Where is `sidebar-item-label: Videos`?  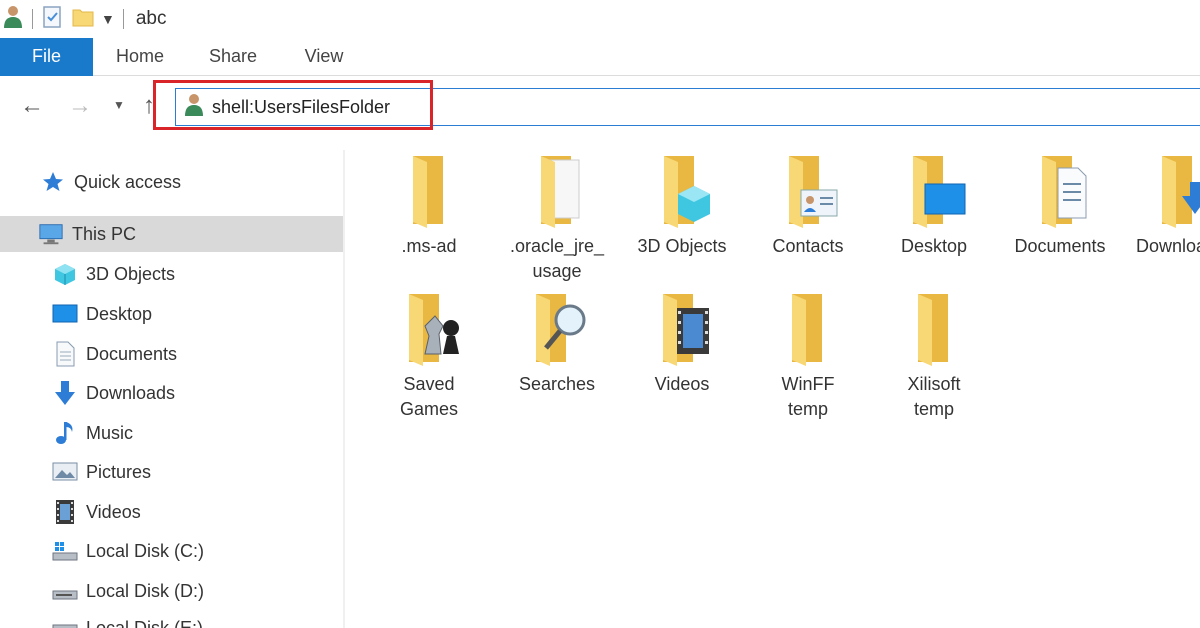 sidebar-item-label: Videos is located at coordinates (113, 511).